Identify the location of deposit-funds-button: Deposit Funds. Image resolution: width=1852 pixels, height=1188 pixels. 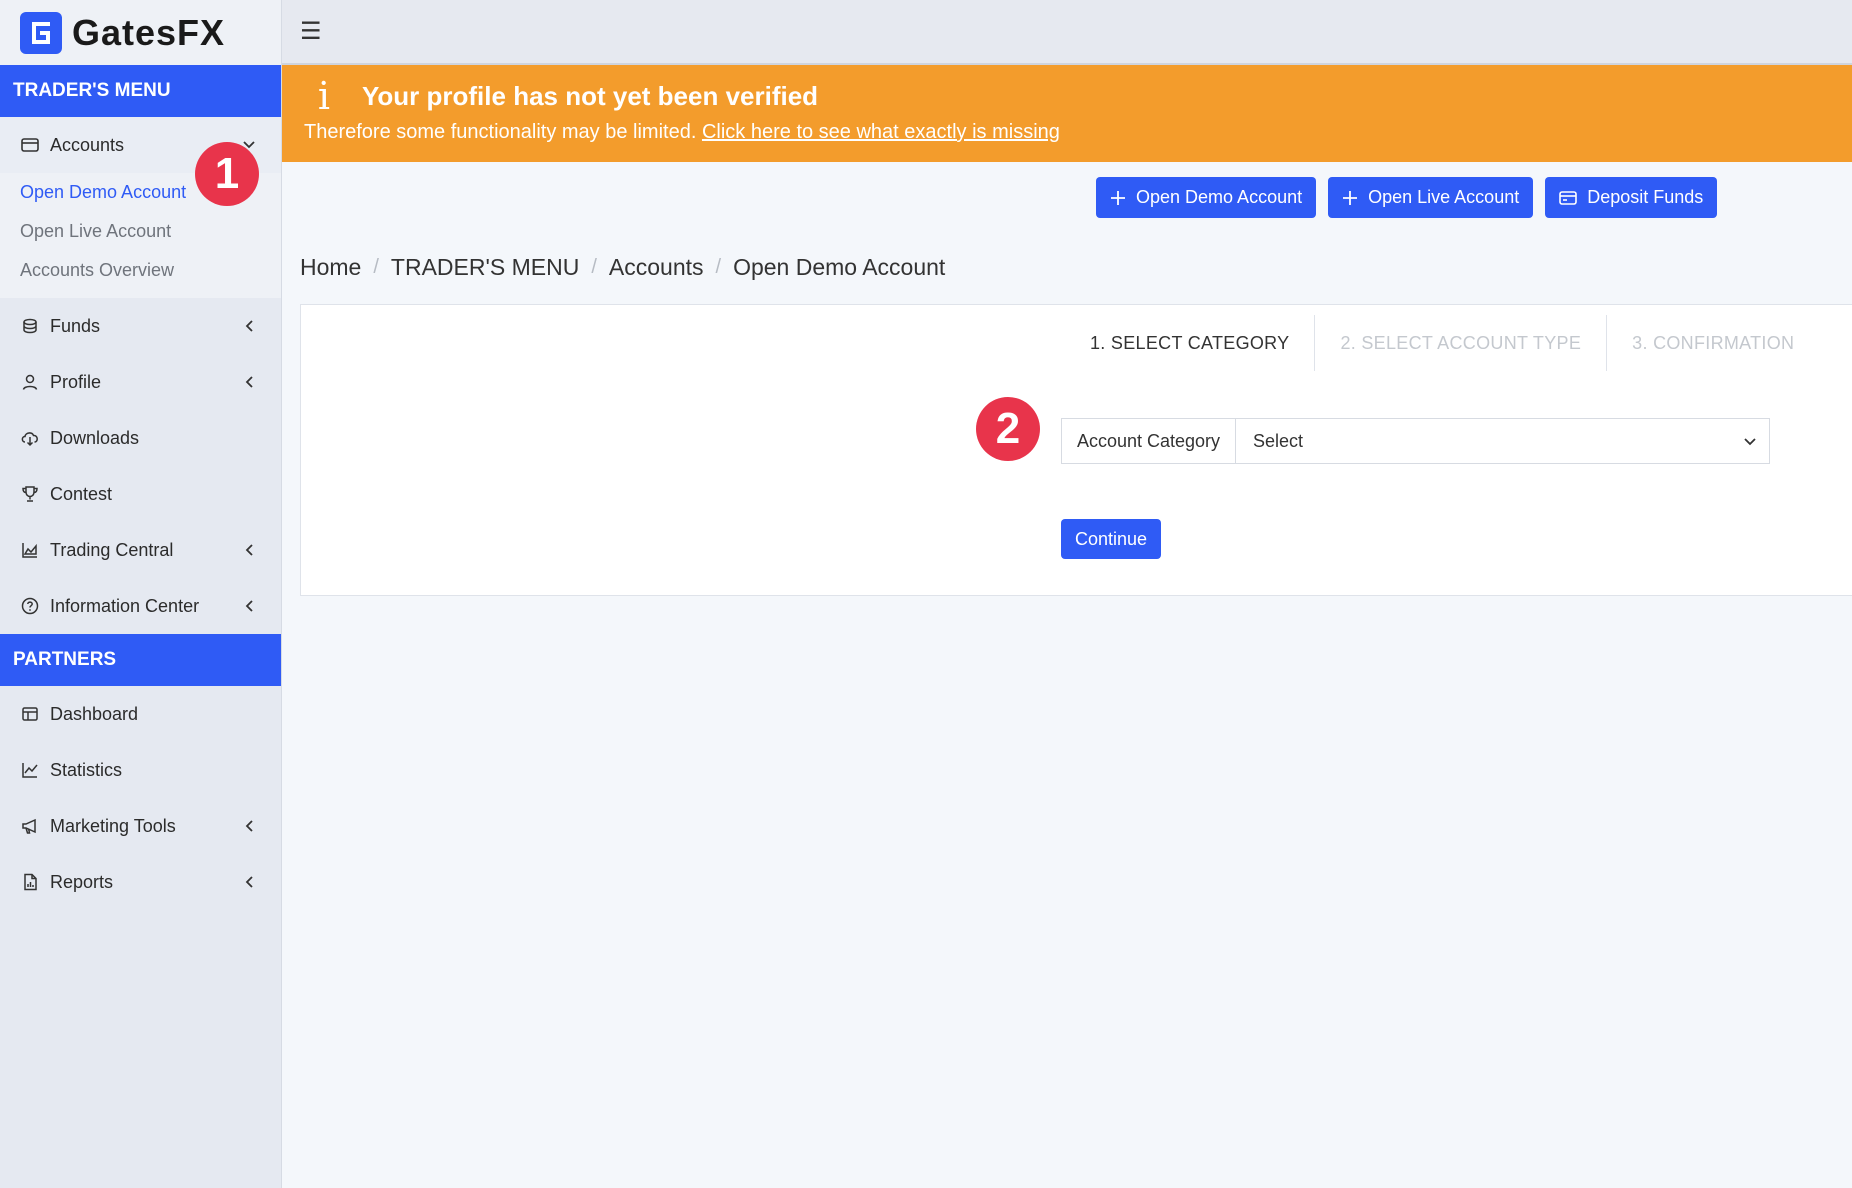
(1631, 197).